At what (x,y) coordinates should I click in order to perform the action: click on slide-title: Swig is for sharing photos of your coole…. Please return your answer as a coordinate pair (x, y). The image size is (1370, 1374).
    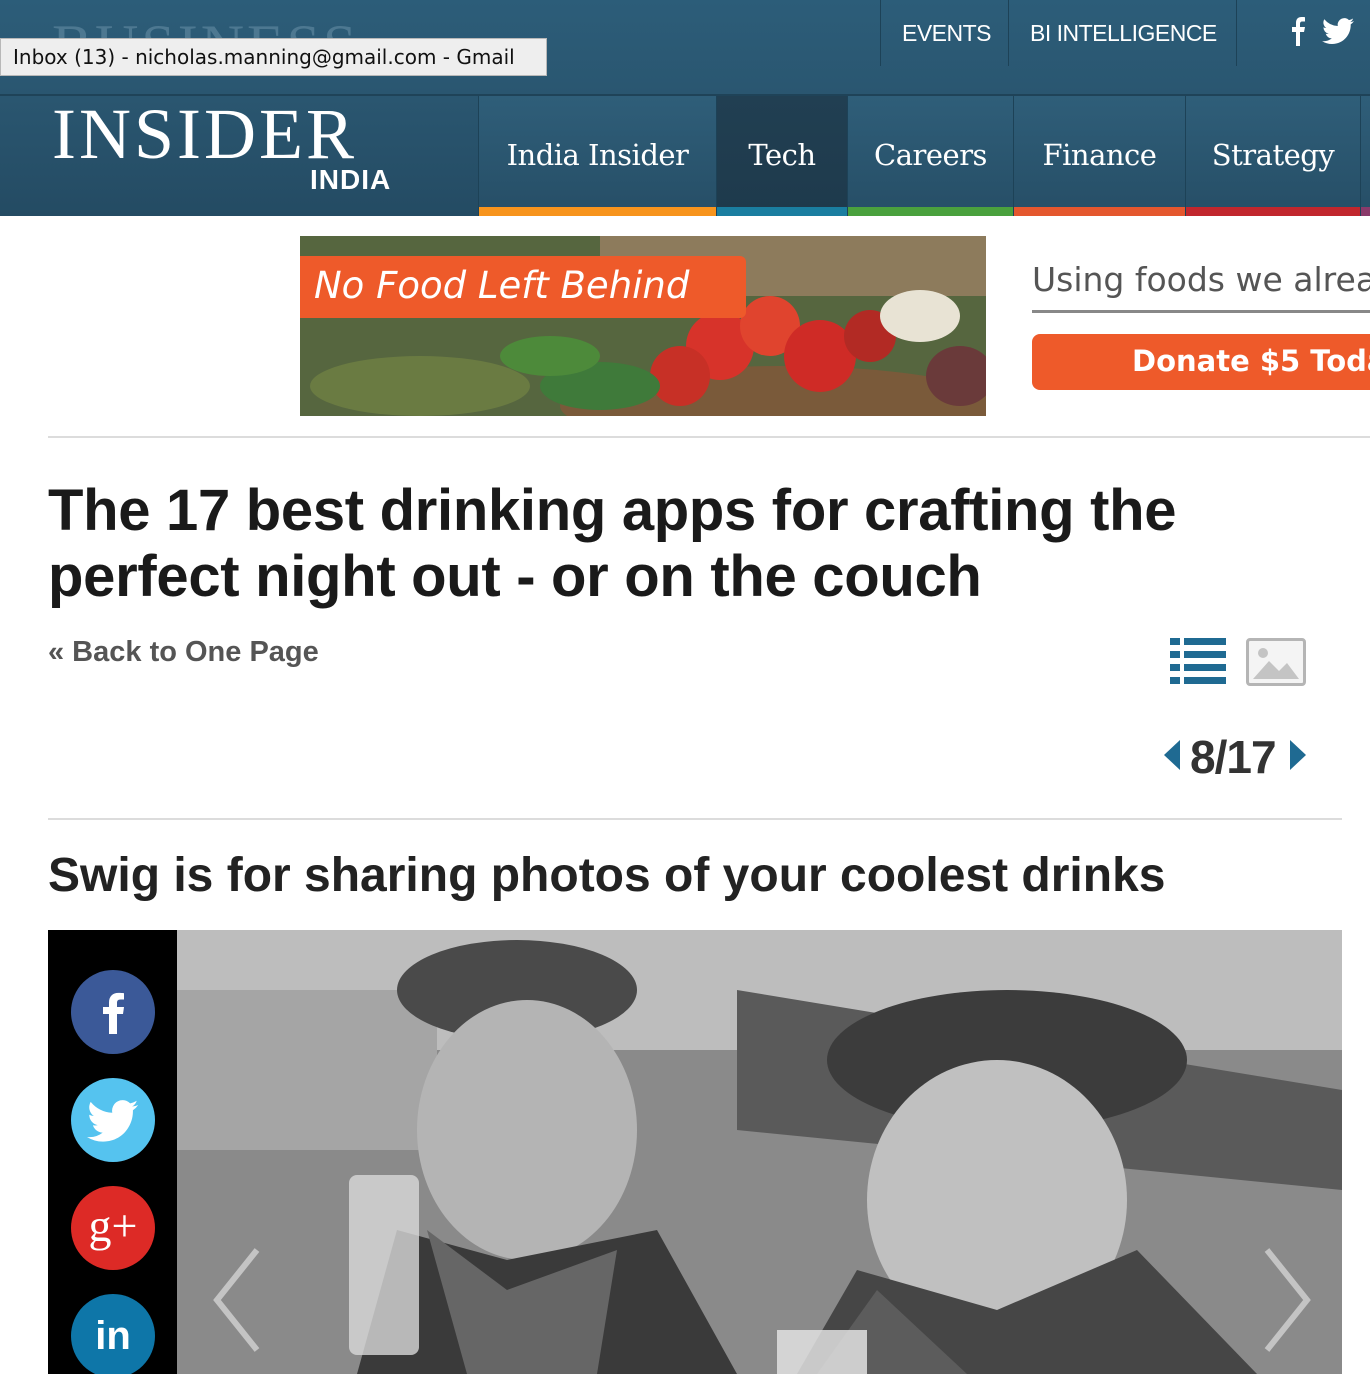
    Looking at the image, I should click on (607, 875).